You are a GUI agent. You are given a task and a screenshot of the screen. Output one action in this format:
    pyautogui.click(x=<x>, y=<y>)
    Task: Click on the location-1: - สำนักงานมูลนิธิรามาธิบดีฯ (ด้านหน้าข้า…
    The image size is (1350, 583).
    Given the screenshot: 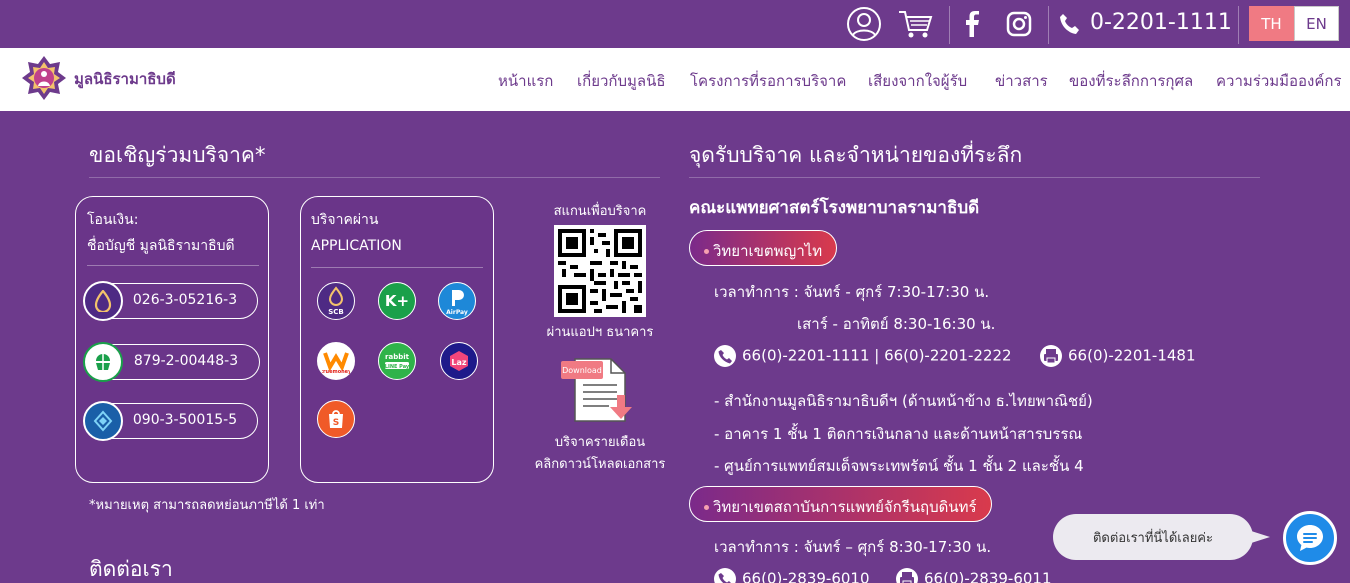 What is the action you would take?
    pyautogui.click(x=903, y=401)
    